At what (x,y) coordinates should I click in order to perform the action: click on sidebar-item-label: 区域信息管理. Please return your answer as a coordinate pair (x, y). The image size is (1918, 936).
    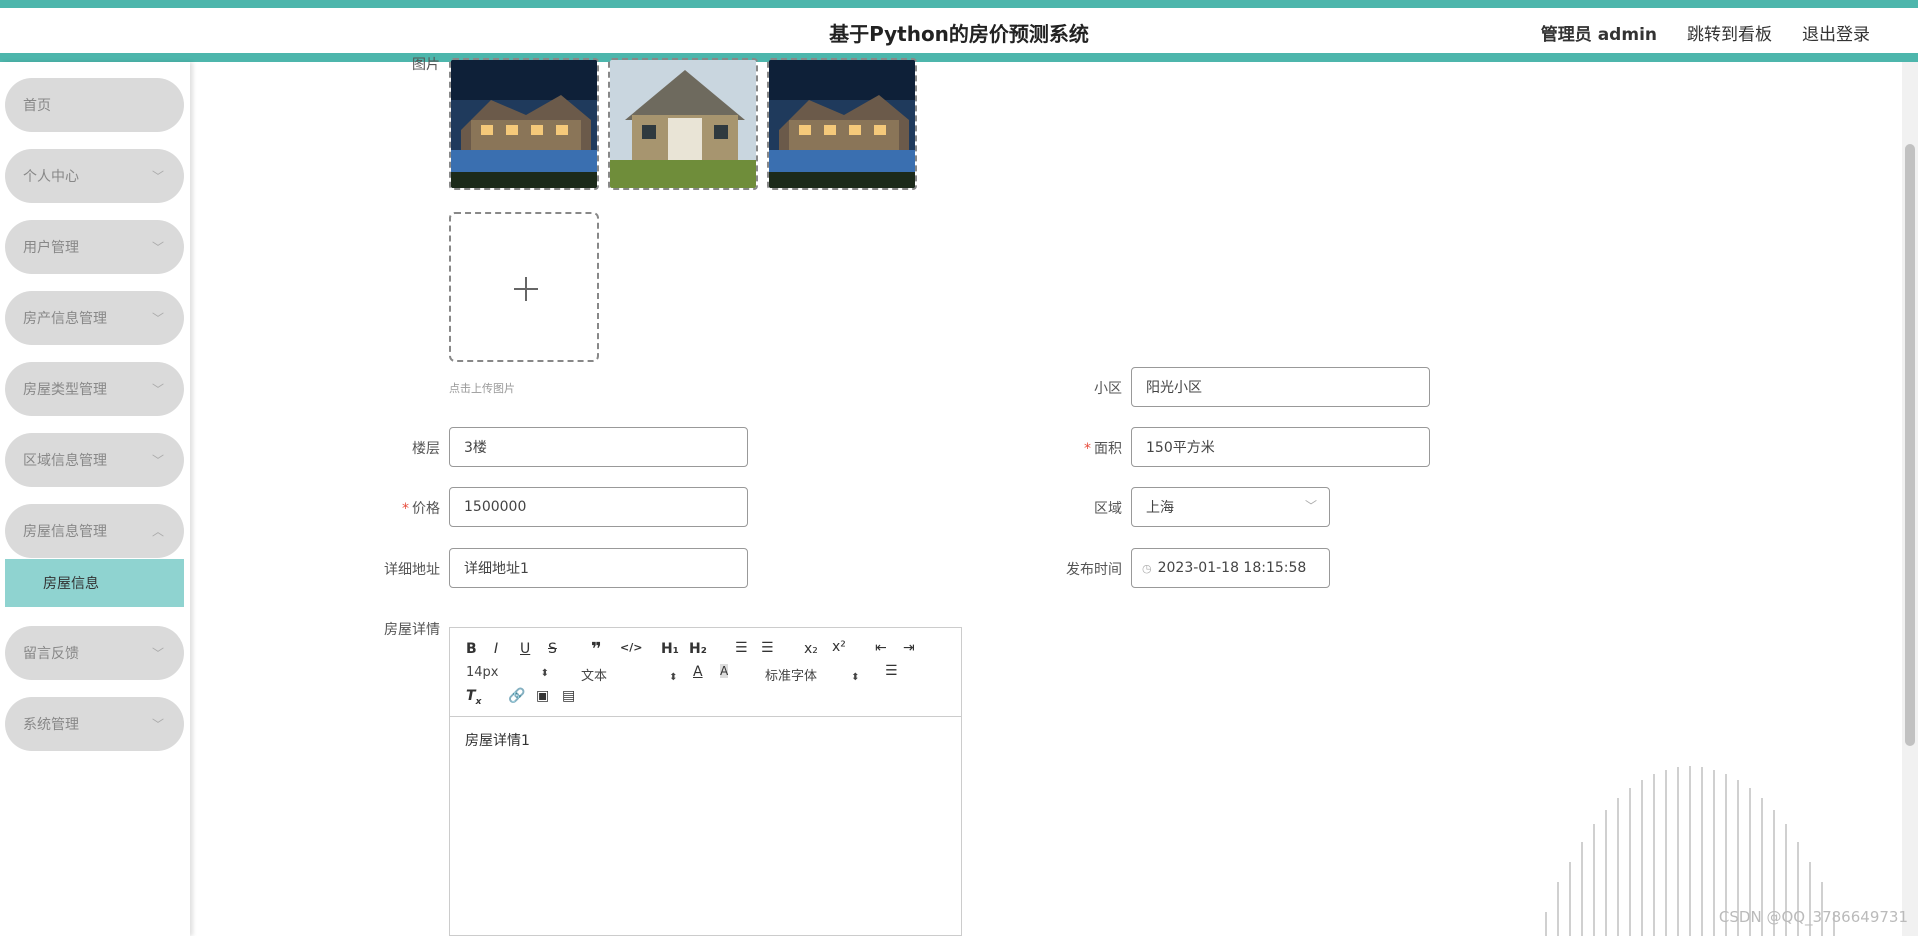
    Looking at the image, I should click on (65, 461).